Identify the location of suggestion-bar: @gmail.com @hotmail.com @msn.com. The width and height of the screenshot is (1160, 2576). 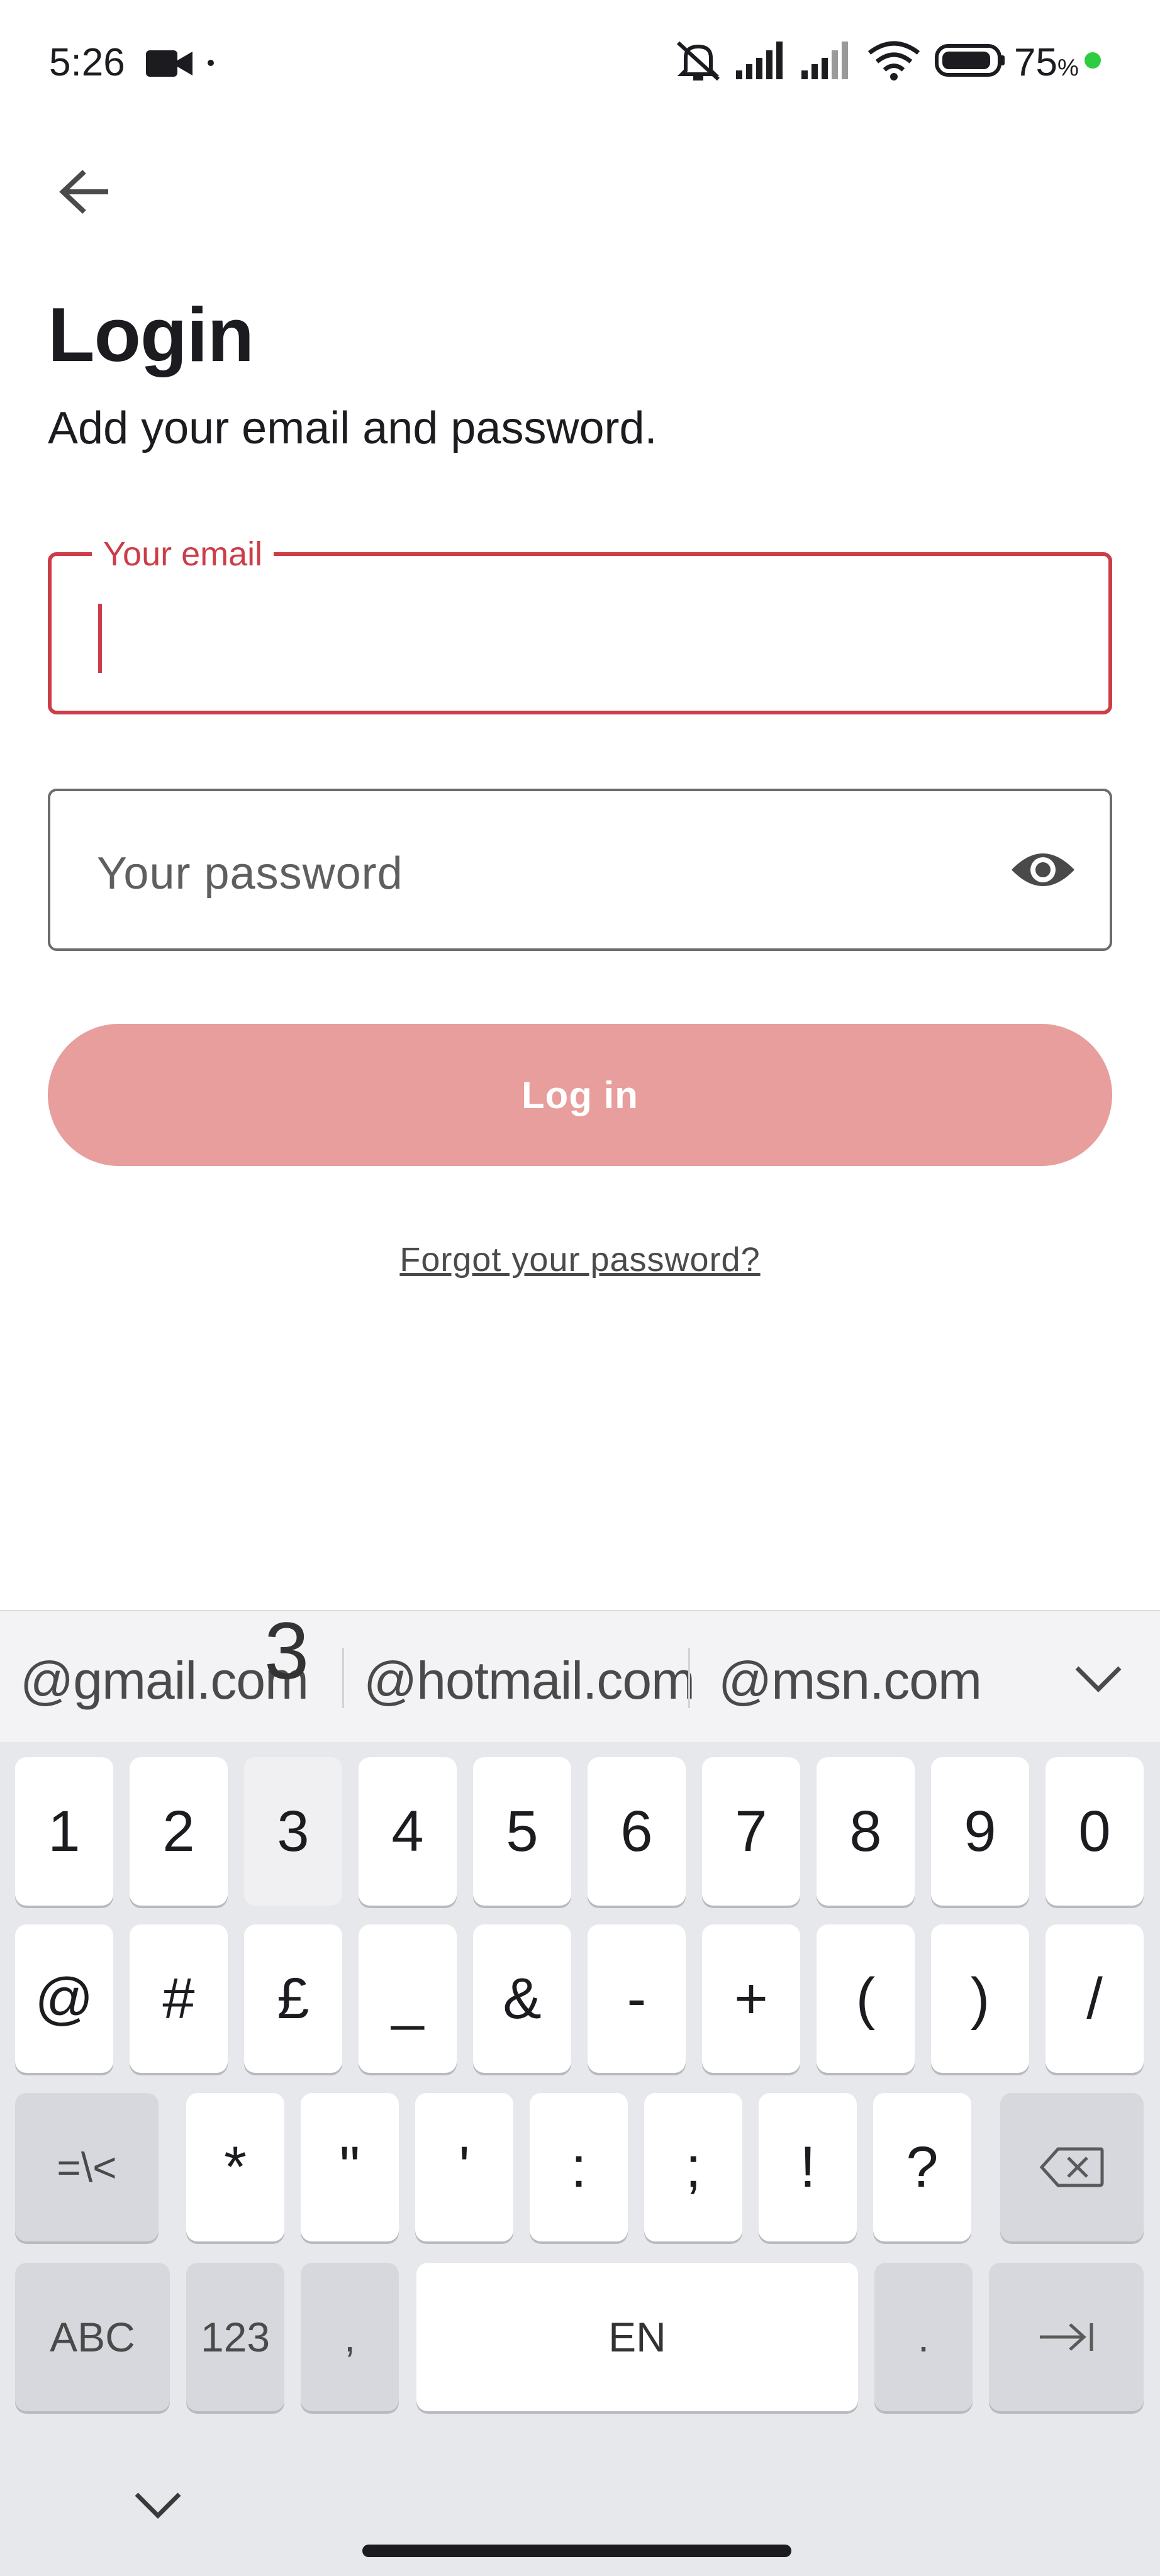
(580, 1676).